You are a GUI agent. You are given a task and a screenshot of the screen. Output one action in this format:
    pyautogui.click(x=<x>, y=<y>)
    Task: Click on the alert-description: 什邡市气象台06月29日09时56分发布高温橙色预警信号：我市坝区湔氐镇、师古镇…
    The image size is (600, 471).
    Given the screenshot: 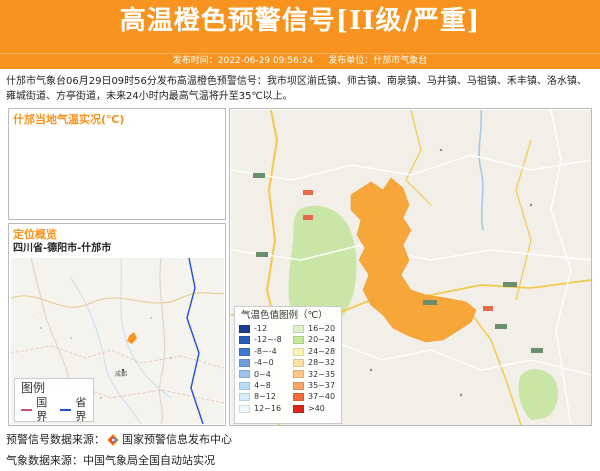 What is the action you would take?
    pyautogui.click(x=296, y=89)
    